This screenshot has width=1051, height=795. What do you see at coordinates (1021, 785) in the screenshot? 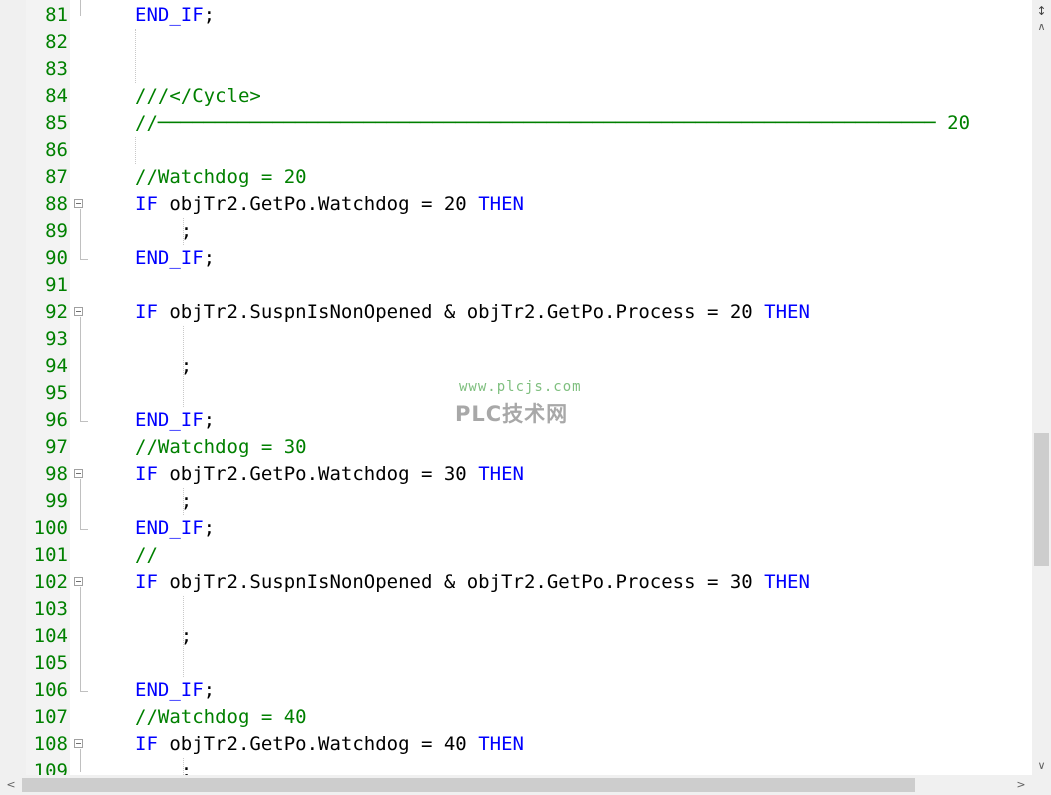
I see `scroll-right-icon: >` at bounding box center [1021, 785].